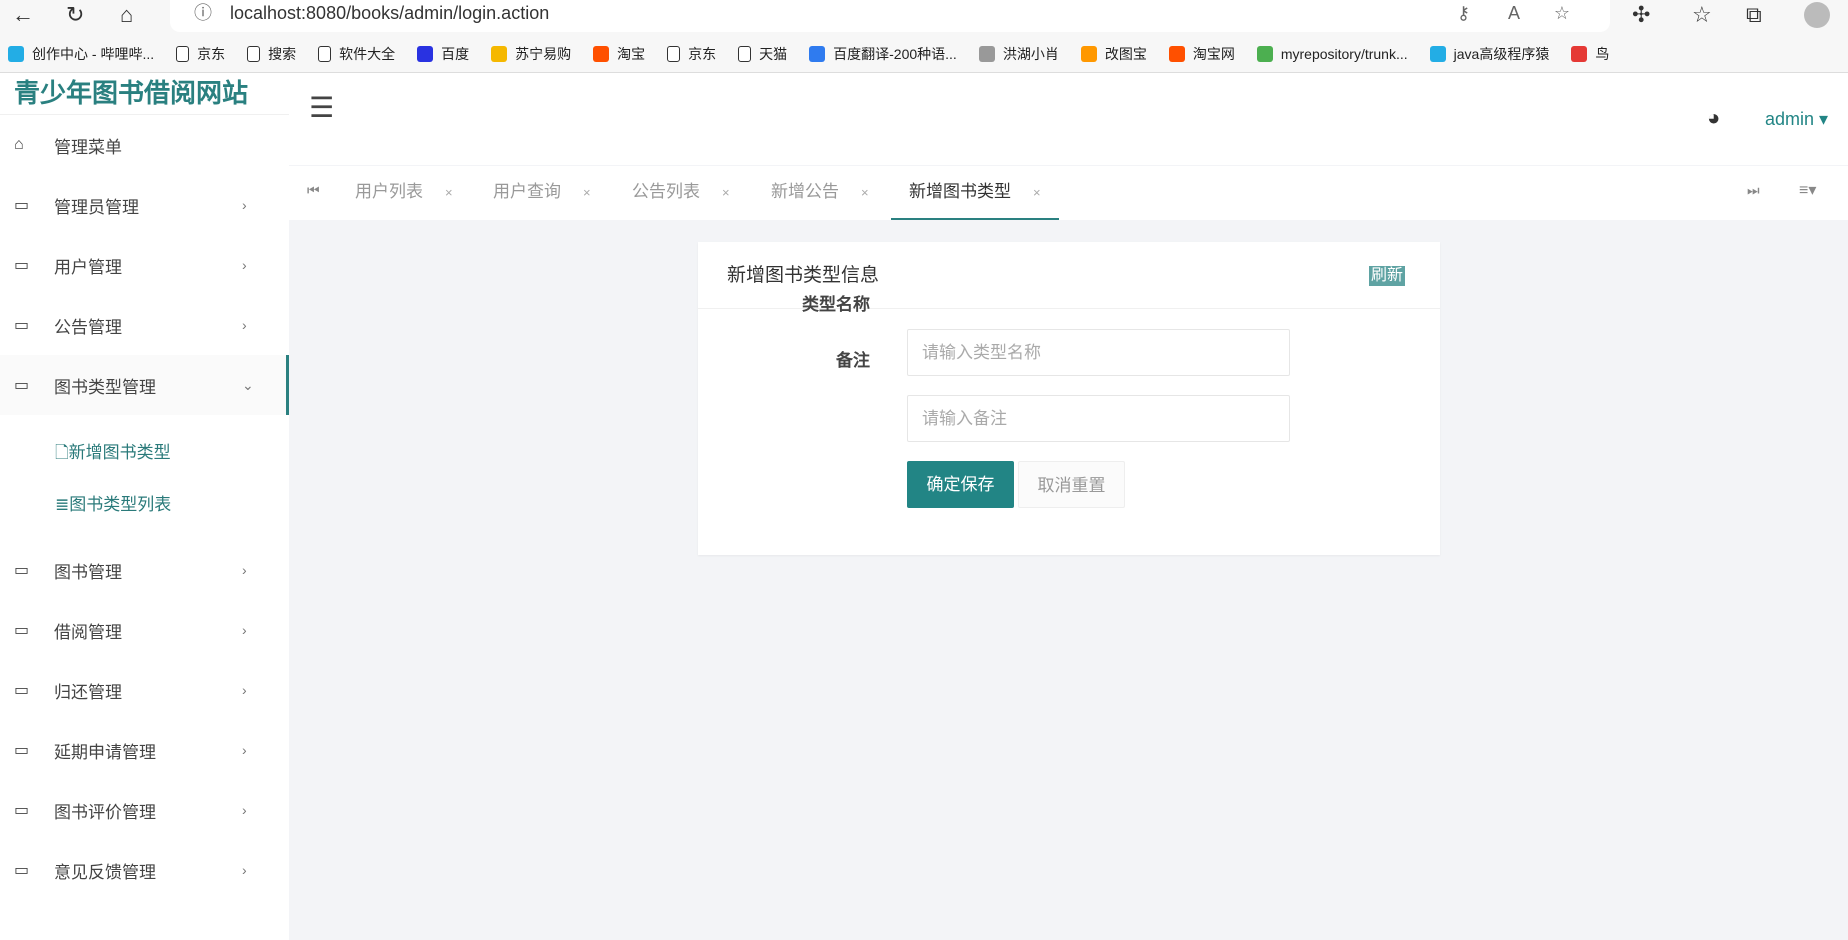 The height and width of the screenshot is (940, 1848). I want to click on bookmark-item: 淘宝网, so click(1201, 54).